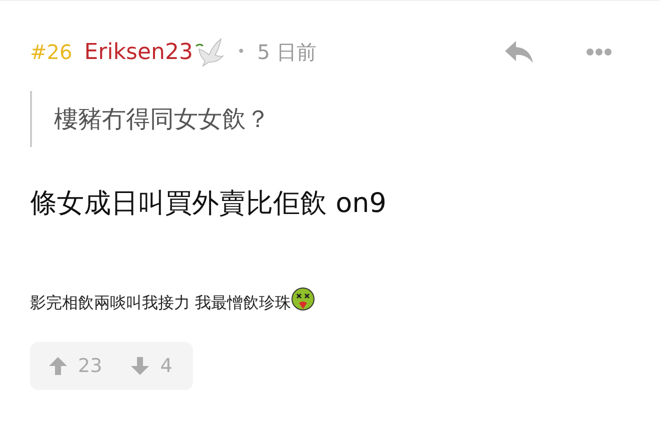  I want to click on post-time: 5 日前, so click(286, 52).